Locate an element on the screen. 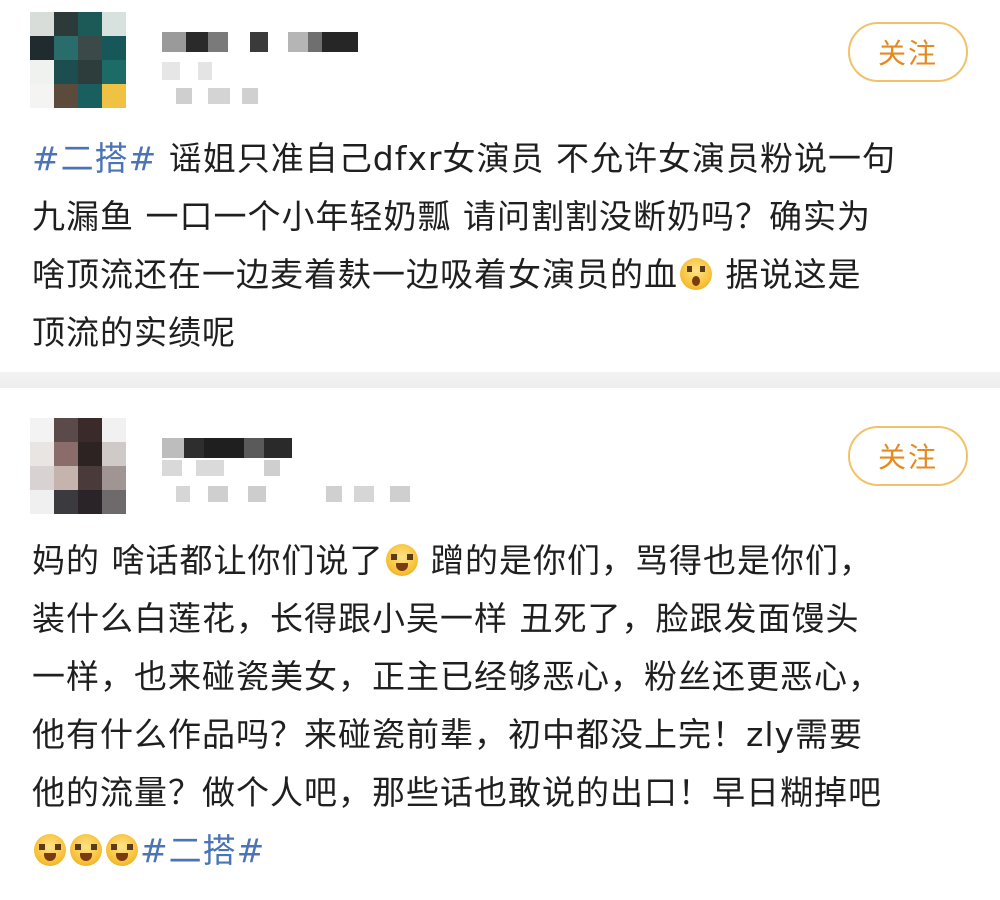  post-text-line: 他的流量？做个人吧，那些话也敢说的出口！早日糊掉吧 is located at coordinates (497, 793).